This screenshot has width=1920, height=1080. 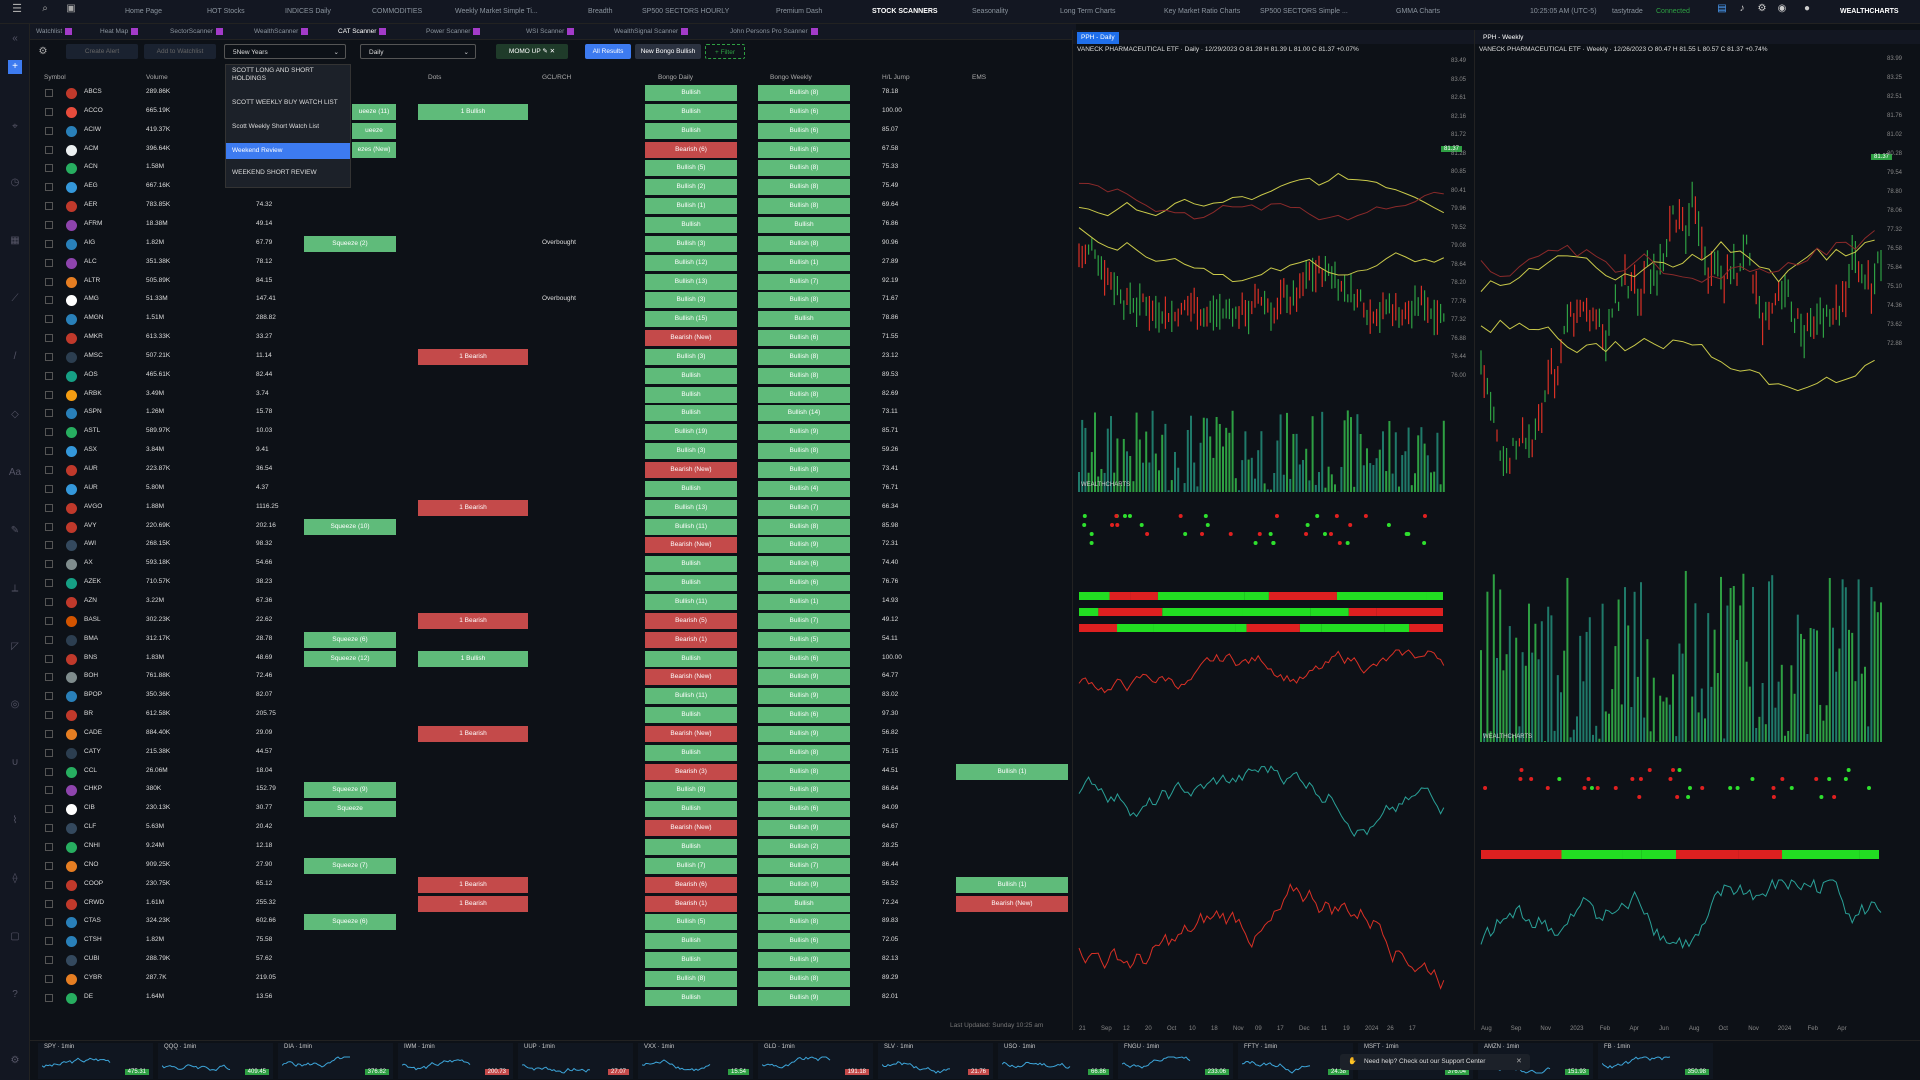 What do you see at coordinates (1655, 1061) in the screenshot?
I see `ticker-tile: FB · 1min 350.98` at bounding box center [1655, 1061].